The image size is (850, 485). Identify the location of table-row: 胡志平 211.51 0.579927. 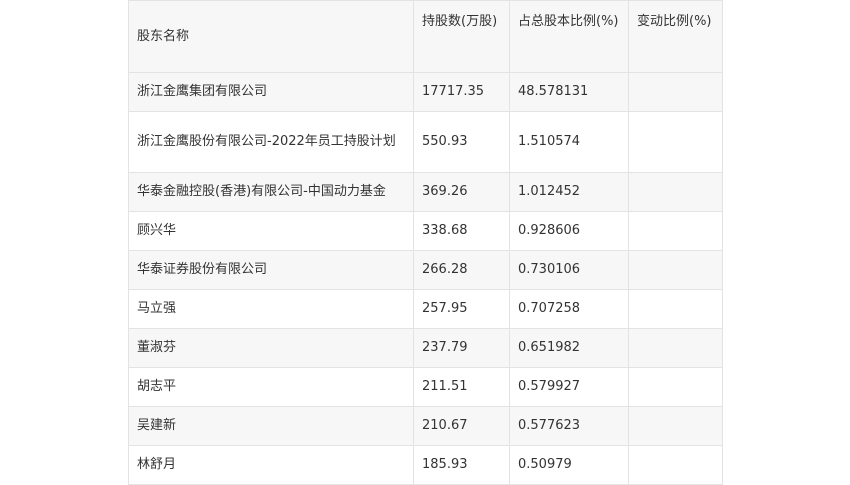
(425, 387).